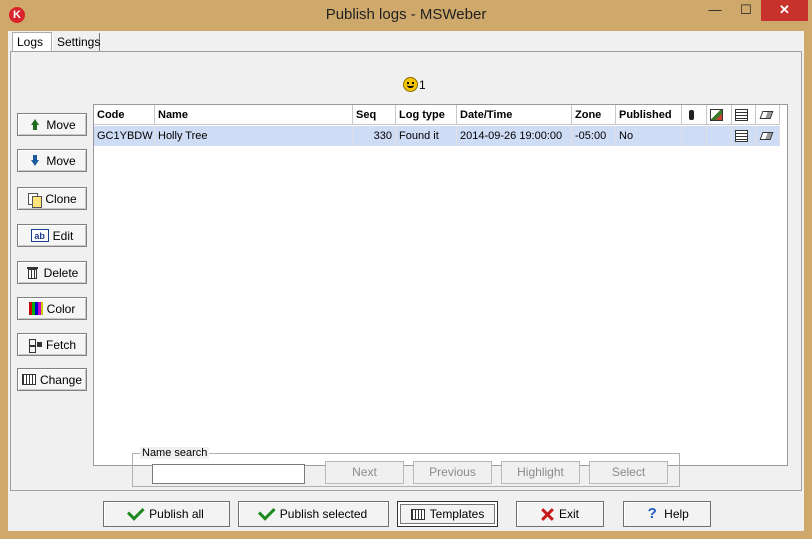 Image resolution: width=812 pixels, height=539 pixels. I want to click on cell-code: GC1YBDW, so click(124, 136).